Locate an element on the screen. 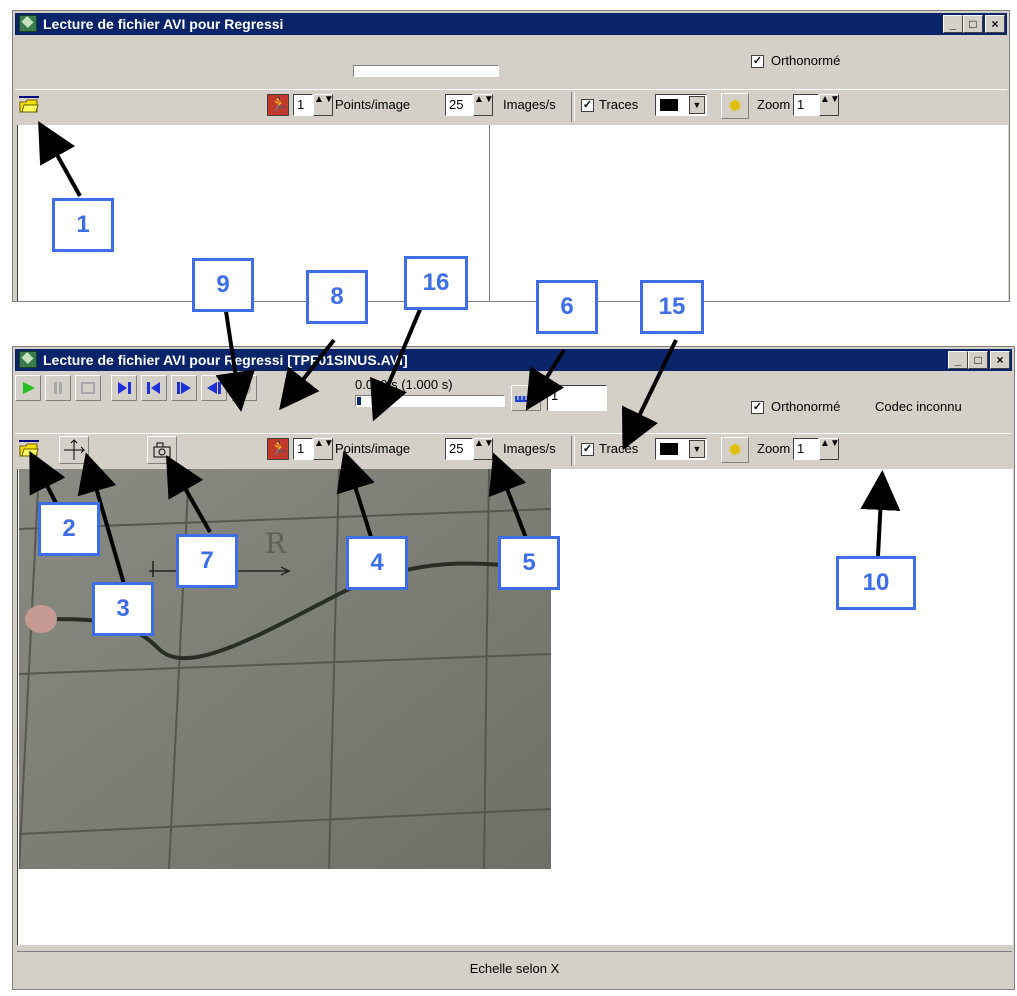  callout-5: 5 is located at coordinates (529, 563).